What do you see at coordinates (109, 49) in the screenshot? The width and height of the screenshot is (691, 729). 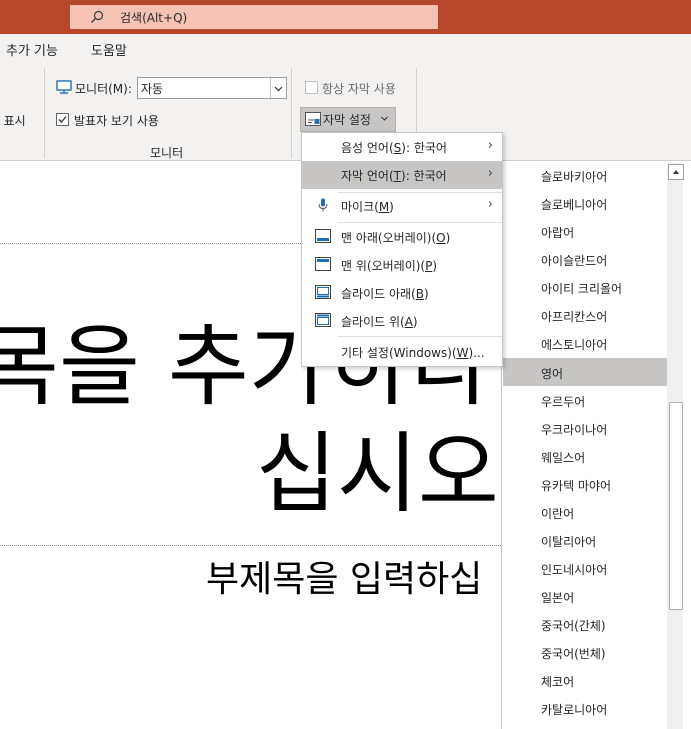 I see `tab-help: 도움말` at bounding box center [109, 49].